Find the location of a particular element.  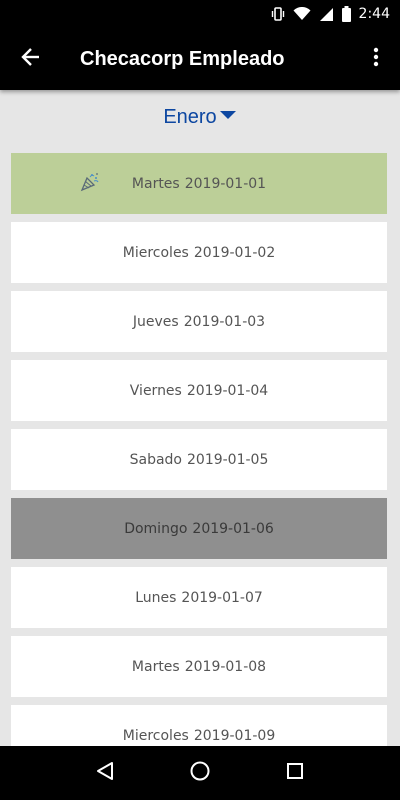

day-date: 2019-01-01 is located at coordinates (225, 183).